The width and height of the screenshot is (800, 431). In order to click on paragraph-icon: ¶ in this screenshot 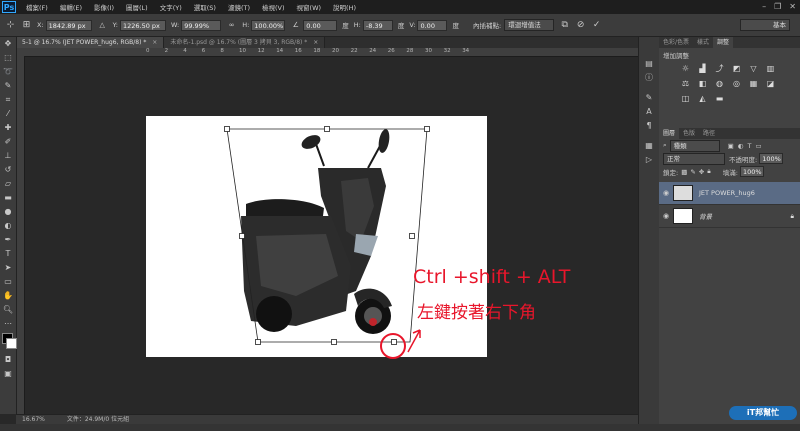, I will do `click(649, 126)`.